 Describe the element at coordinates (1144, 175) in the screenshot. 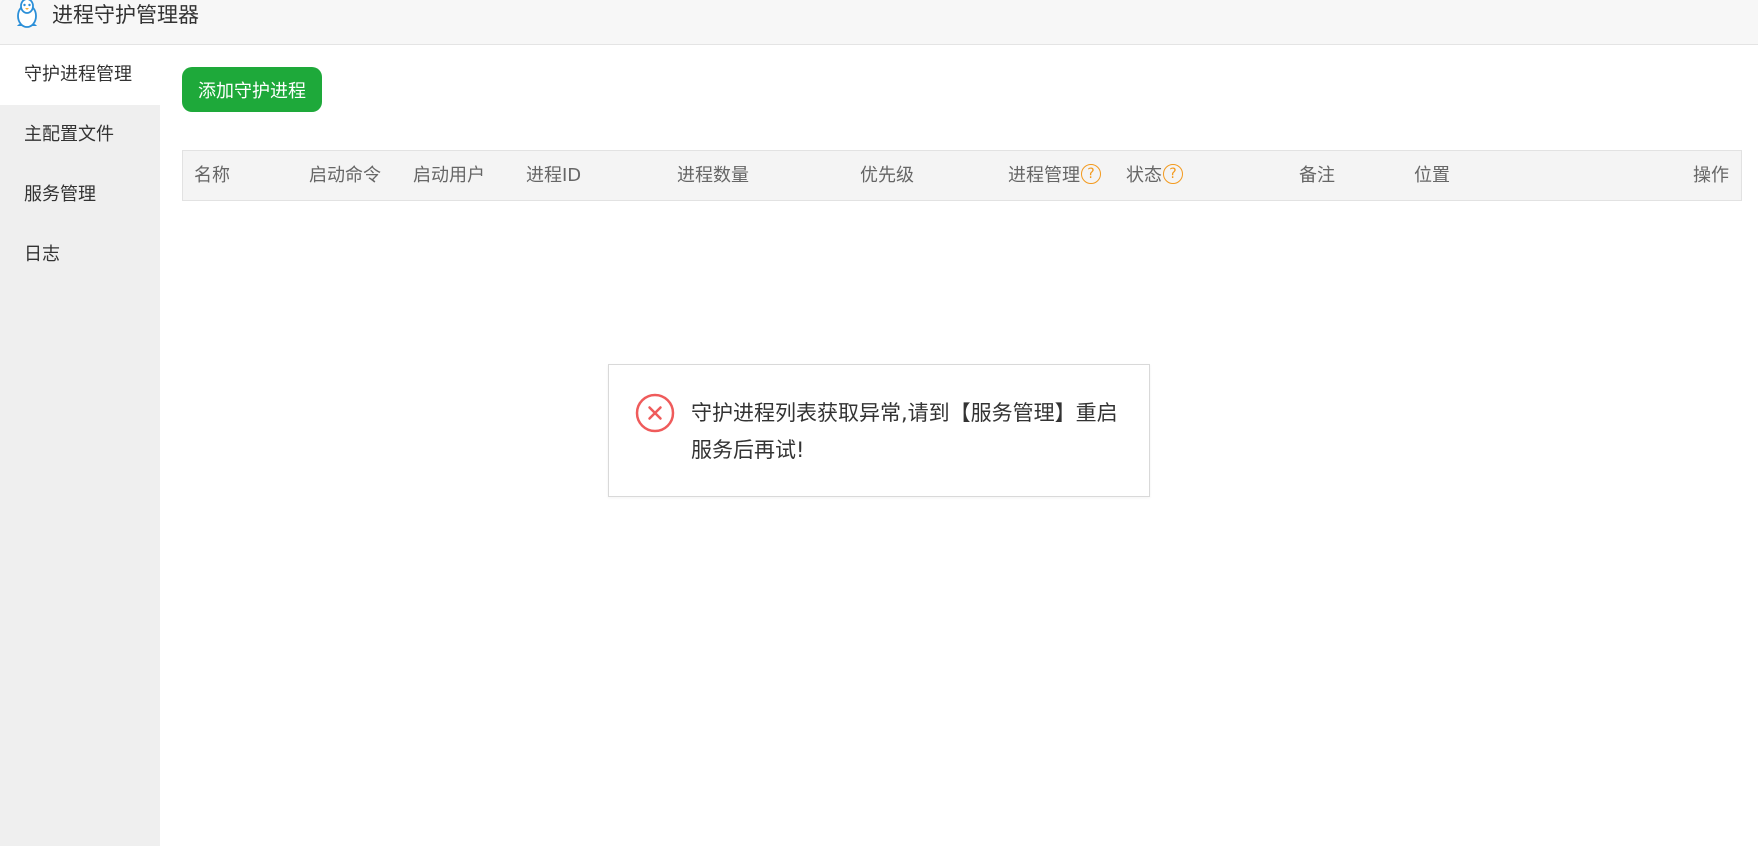

I see `column-header-status-label: 状态` at that location.